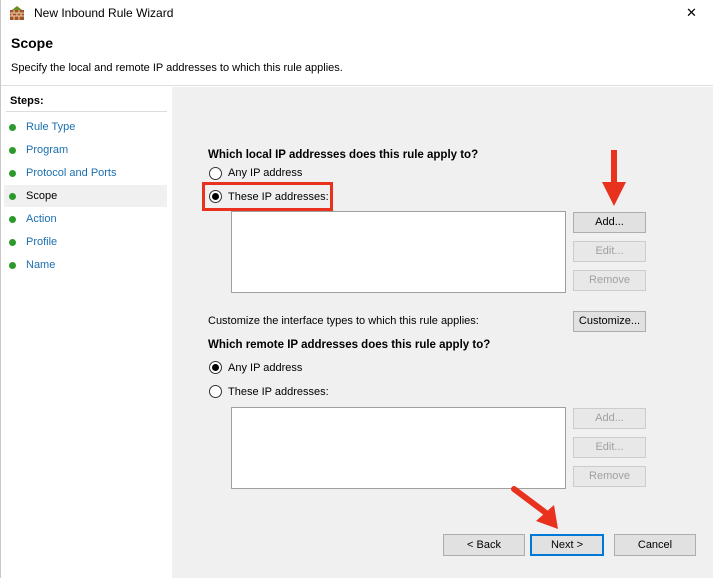  Describe the element at coordinates (86, 111) in the screenshot. I see `steps-divider` at that location.